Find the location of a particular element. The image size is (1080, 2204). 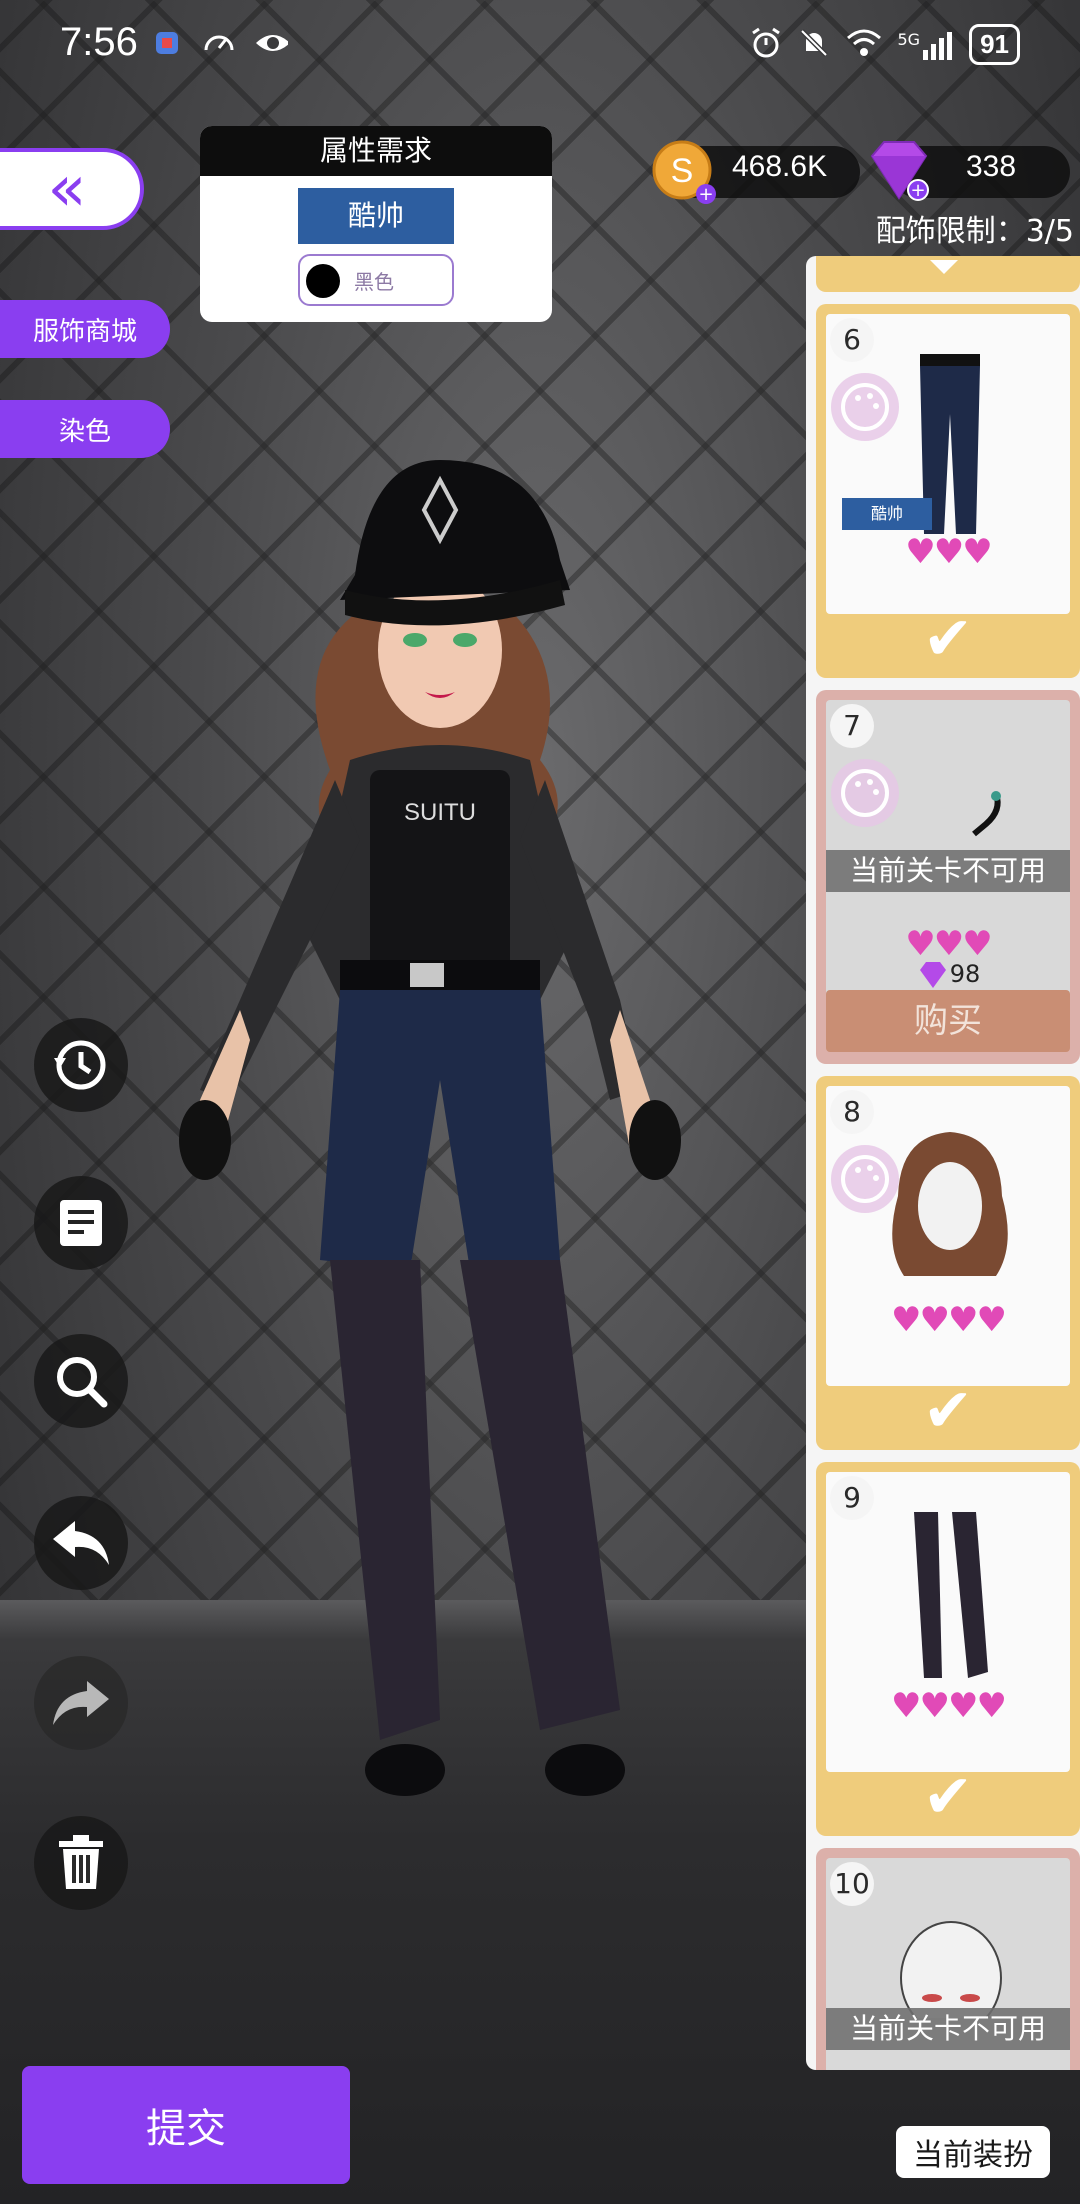

zoom-button is located at coordinates (81, 1381).